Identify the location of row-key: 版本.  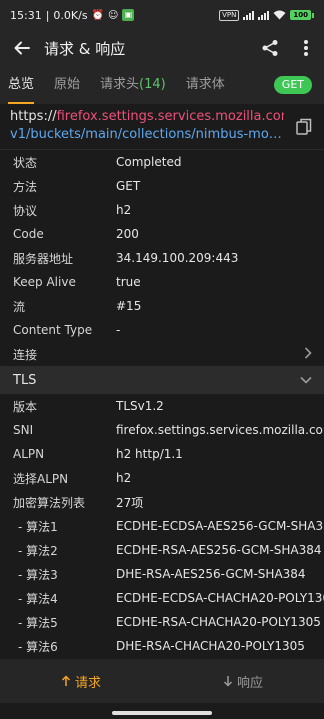
(25, 406).